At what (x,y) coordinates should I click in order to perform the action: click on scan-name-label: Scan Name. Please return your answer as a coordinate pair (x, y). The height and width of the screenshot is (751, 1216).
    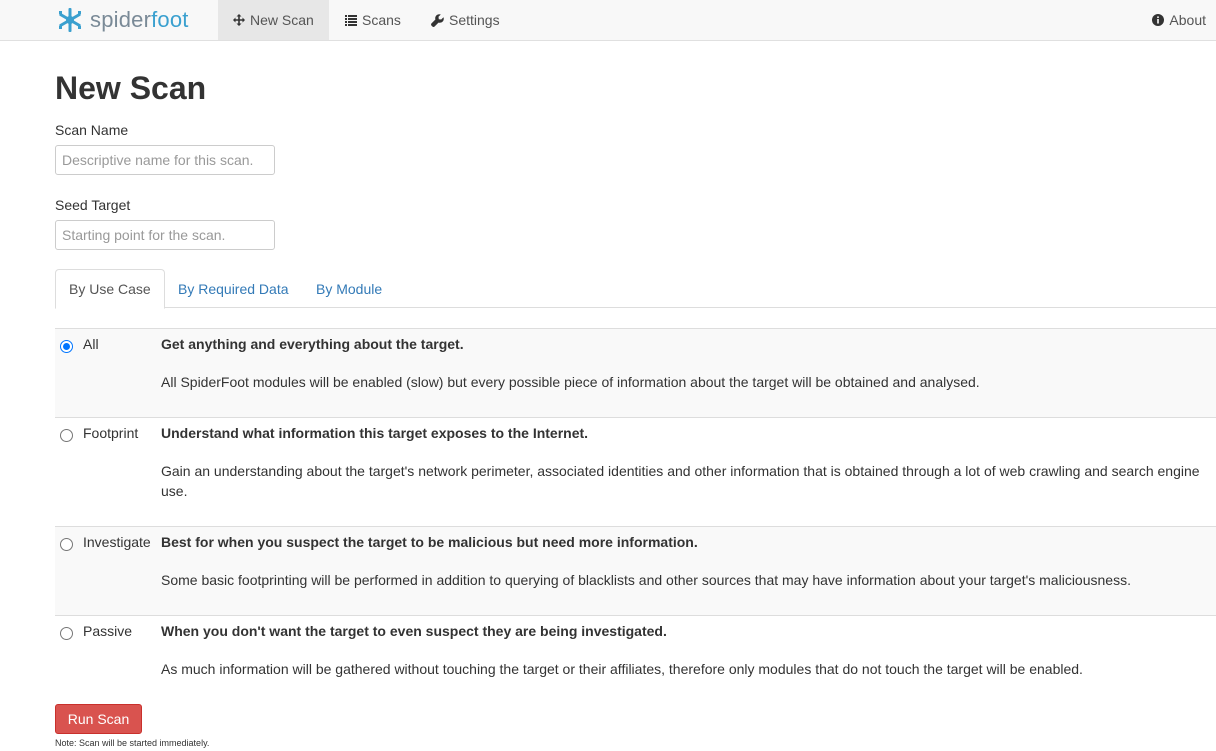
    Looking at the image, I should click on (92, 130).